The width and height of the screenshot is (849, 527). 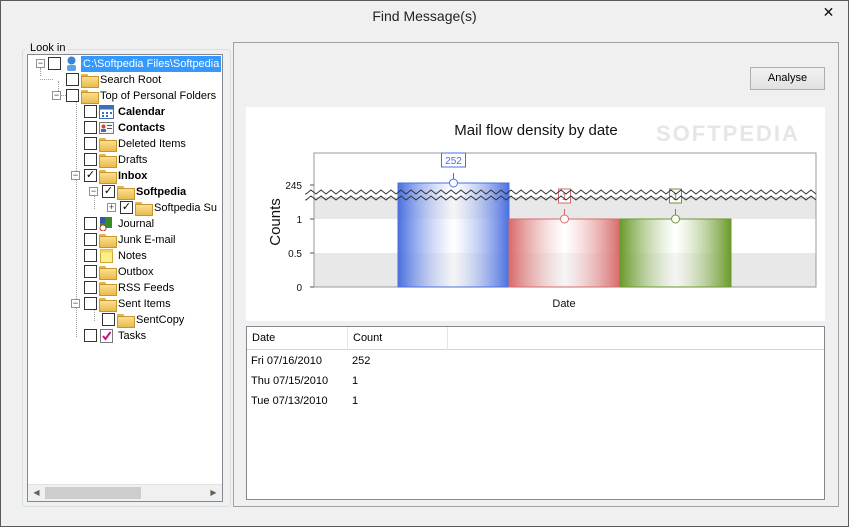 What do you see at coordinates (295, 254) in the screenshot?
I see `y-tick-label: 0.5` at bounding box center [295, 254].